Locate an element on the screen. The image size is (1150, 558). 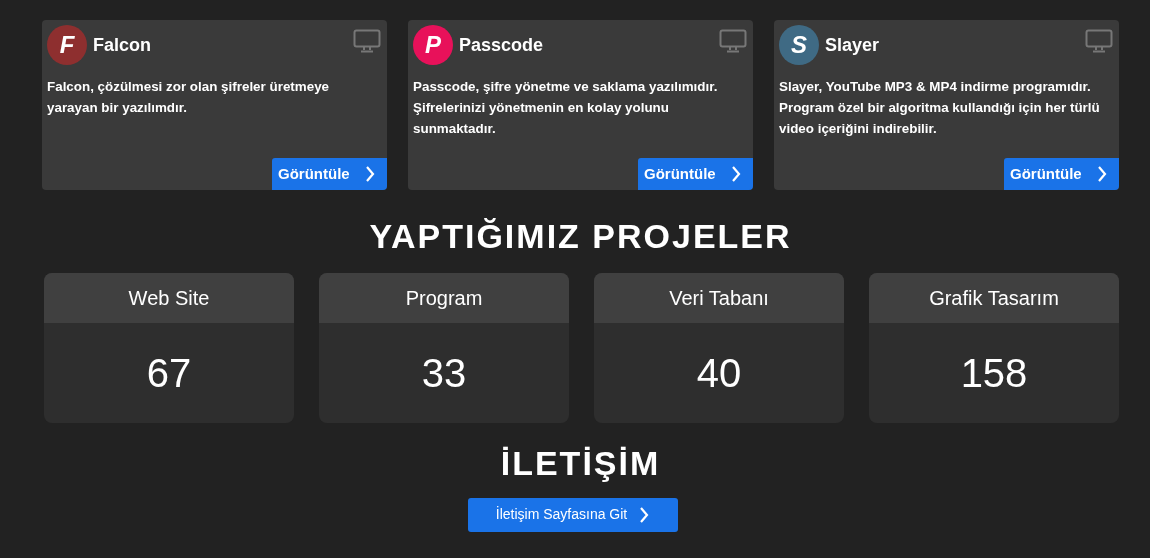
stat-value: 158 is located at coordinates (994, 373).